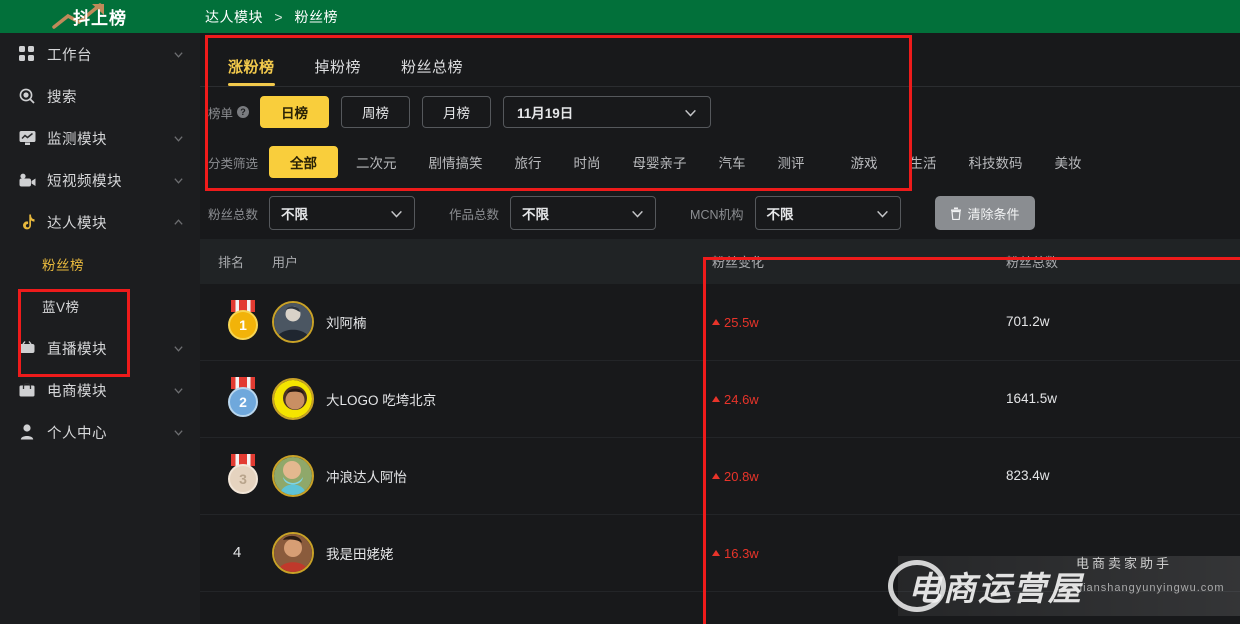 This screenshot has height=624, width=1240. Describe the element at coordinates (366, 476) in the screenshot. I see `user-name: 冲浪达人阿怡` at that location.